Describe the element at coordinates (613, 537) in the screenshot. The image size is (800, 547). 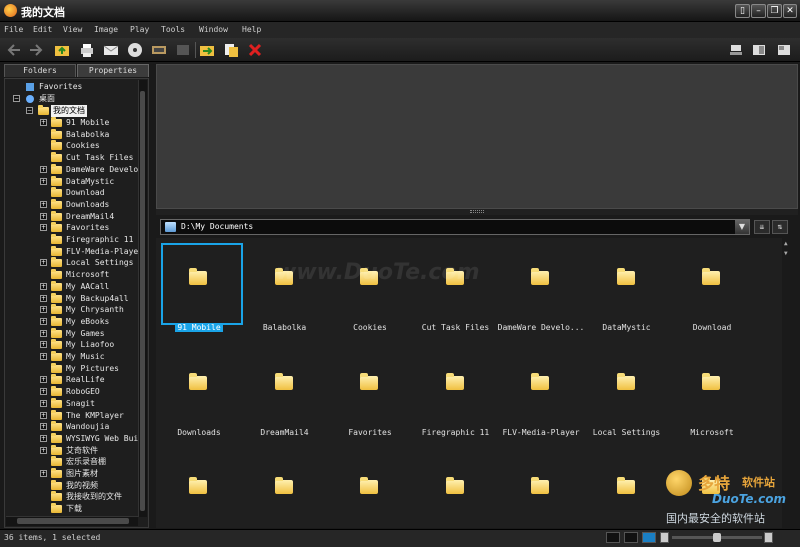
I see `details-view-icon` at that location.